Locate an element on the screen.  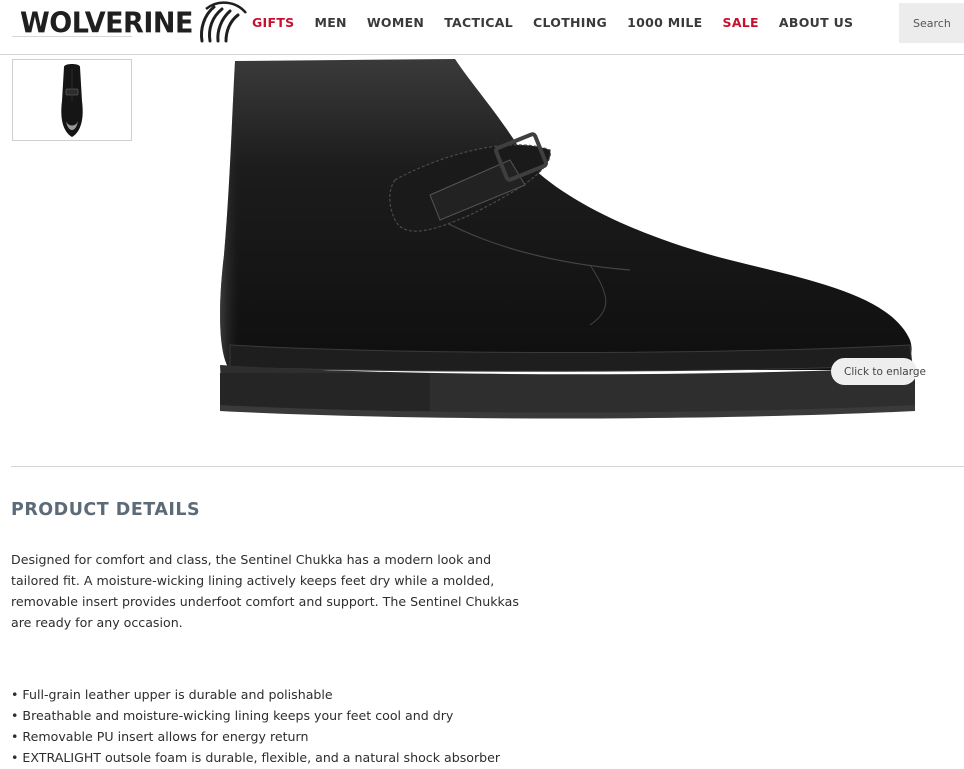
nav-tactical: TACTICAL is located at coordinates (478, 22).